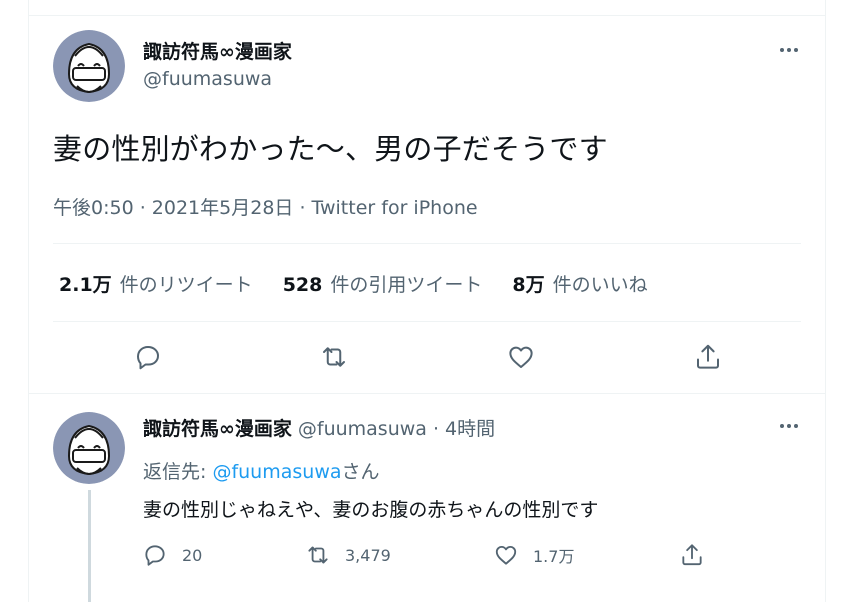 The width and height of the screenshot is (854, 602). Describe the element at coordinates (172, 555) in the screenshot. I see `reply-reply-button: 20` at that location.